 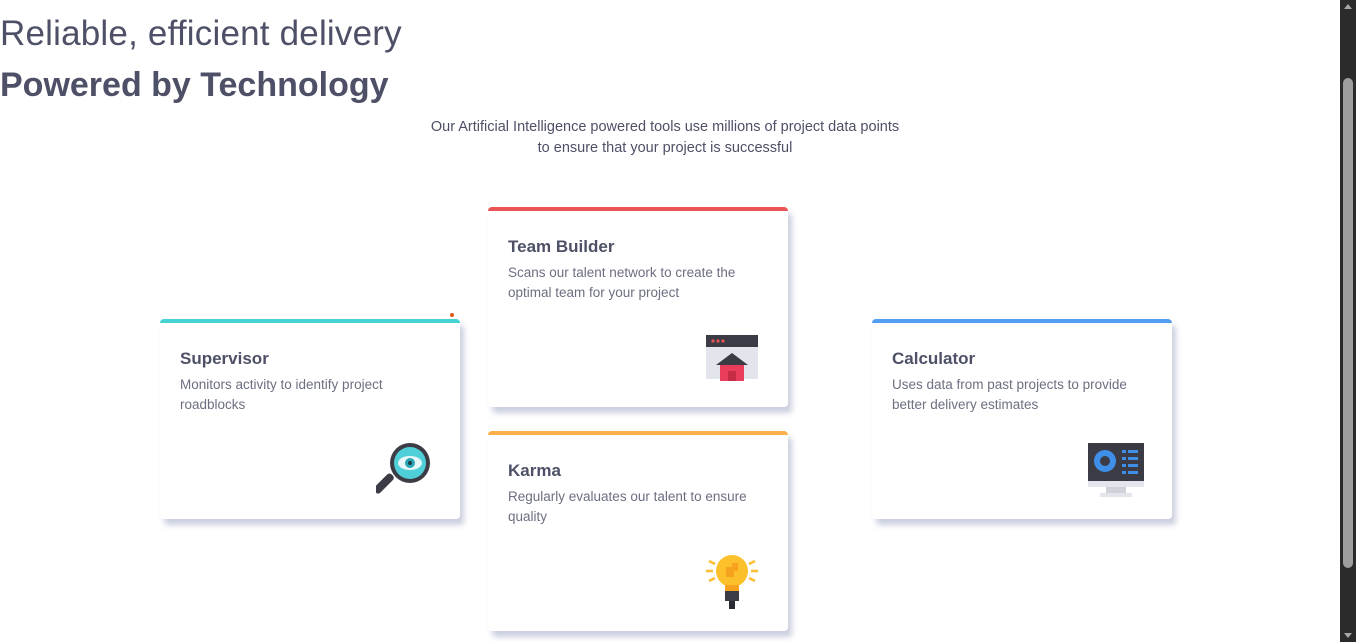 What do you see at coordinates (934, 358) in the screenshot?
I see `card-title: Calculator` at bounding box center [934, 358].